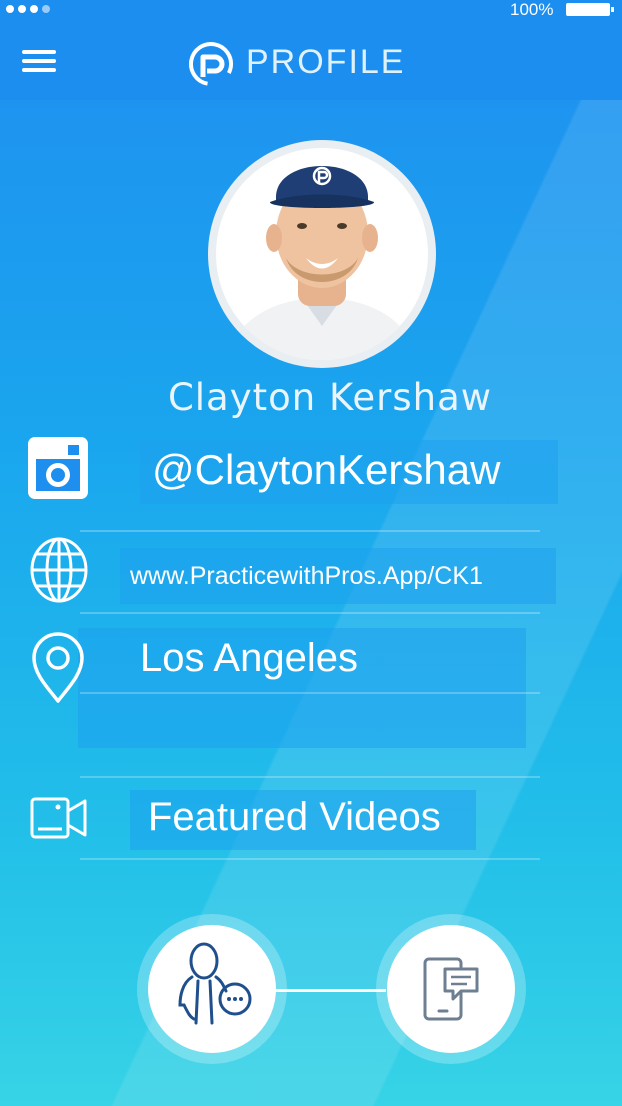  Describe the element at coordinates (306, 576) in the screenshot. I see `website-link: www.PracticewithPros.App/CK1` at that location.